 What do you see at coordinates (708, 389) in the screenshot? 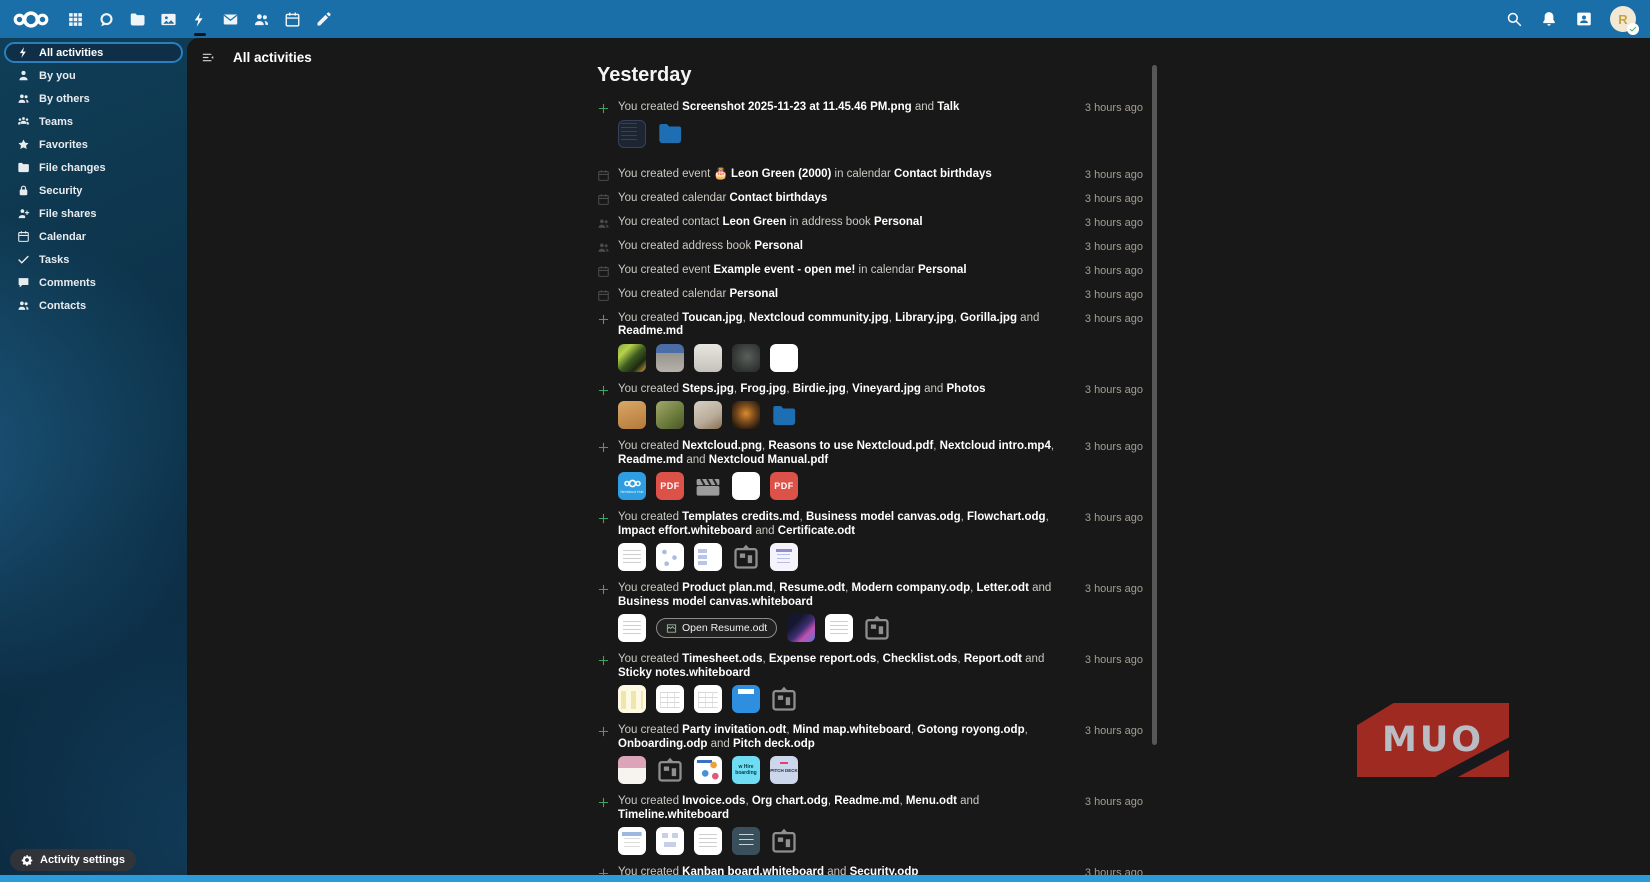
I see `entity-link: Steps.jpg` at bounding box center [708, 389].